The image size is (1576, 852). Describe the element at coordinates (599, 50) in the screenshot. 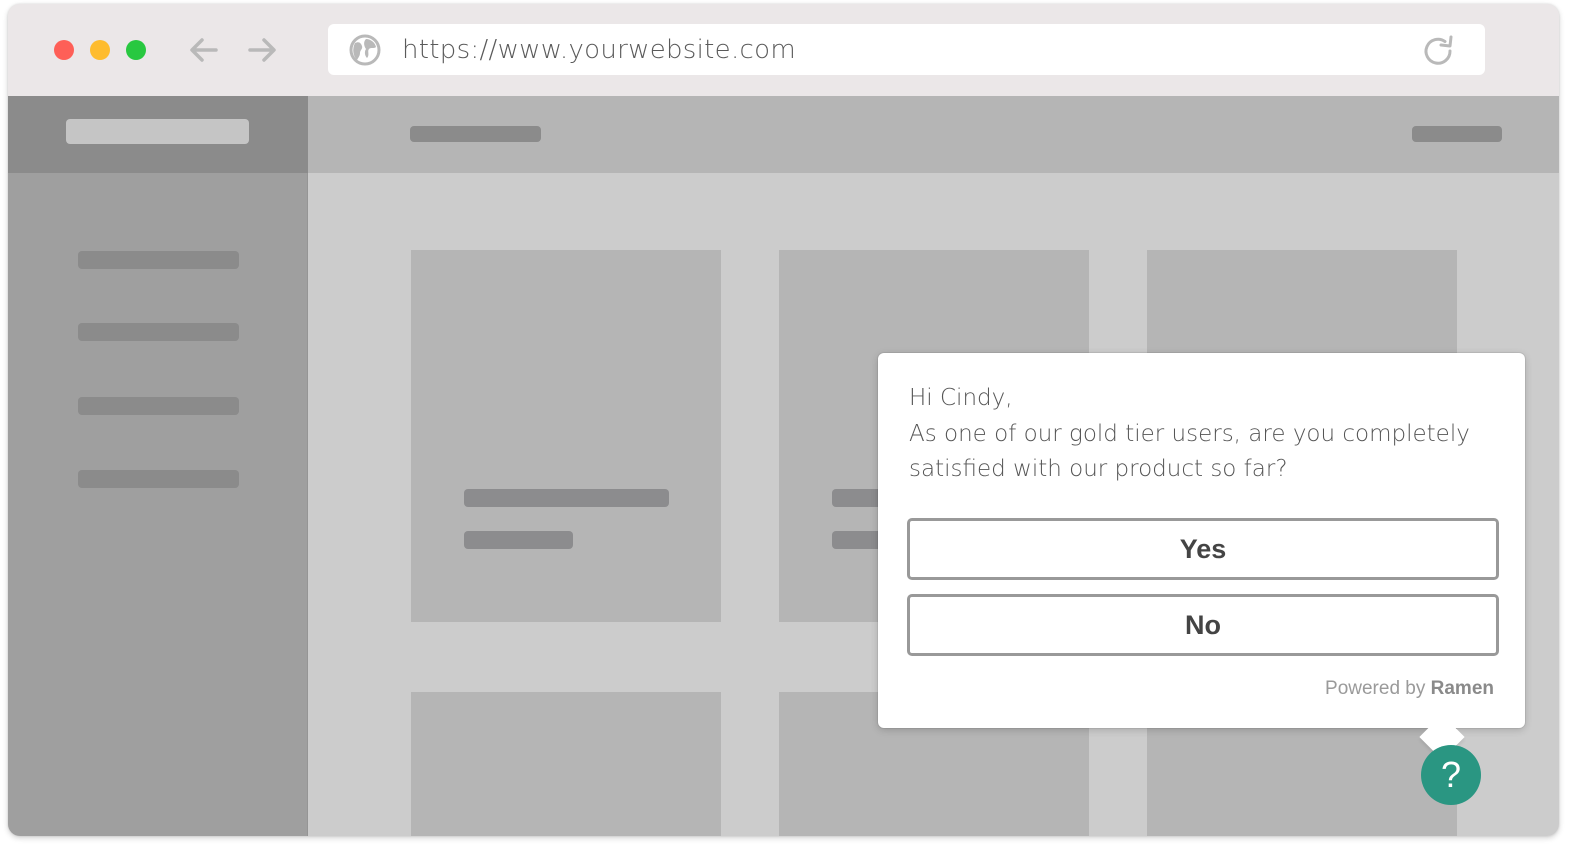

I see `url-text: https://www.yourwebsite.com` at that location.